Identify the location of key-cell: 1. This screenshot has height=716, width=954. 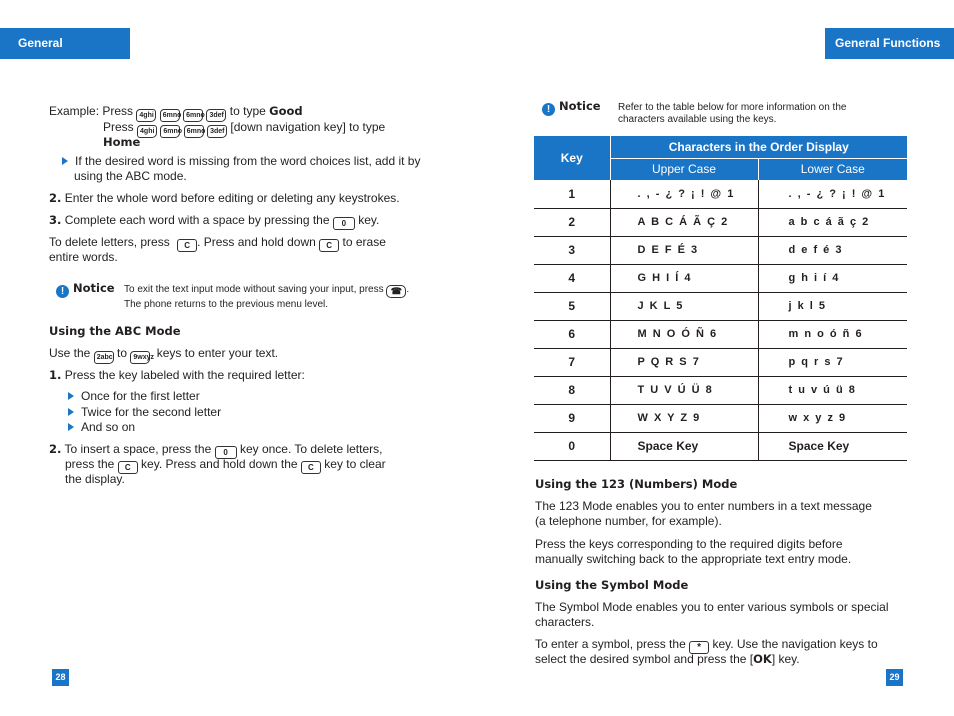
(572, 194).